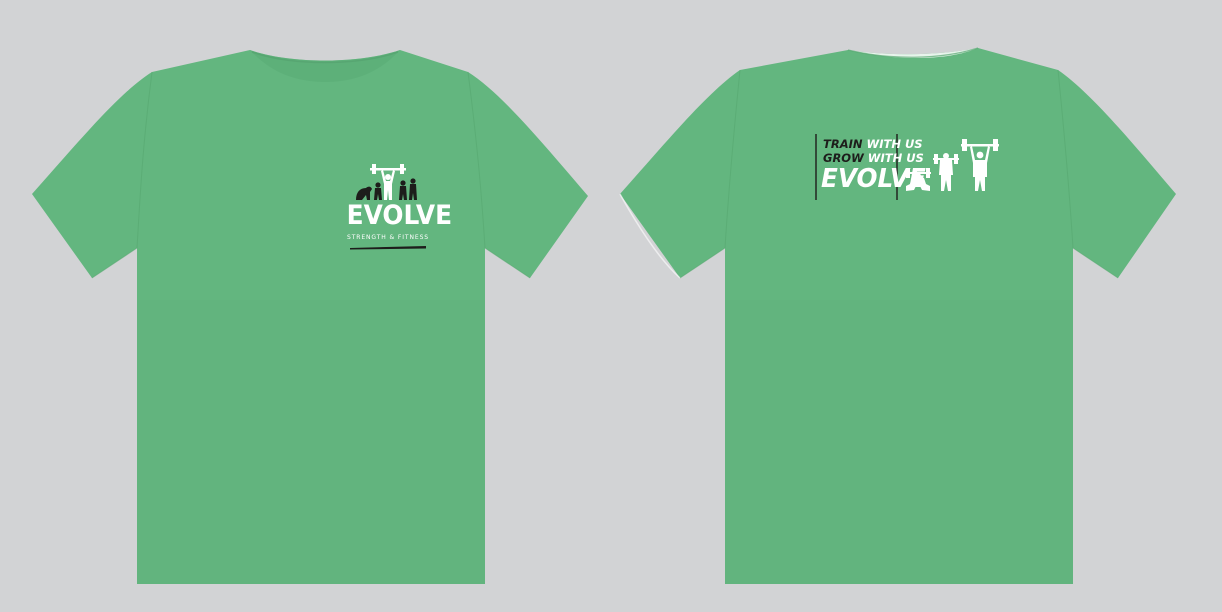 The width and height of the screenshot is (1222, 612). What do you see at coordinates (843, 144) in the screenshot?
I see `back-line1-word: TRAIN` at bounding box center [843, 144].